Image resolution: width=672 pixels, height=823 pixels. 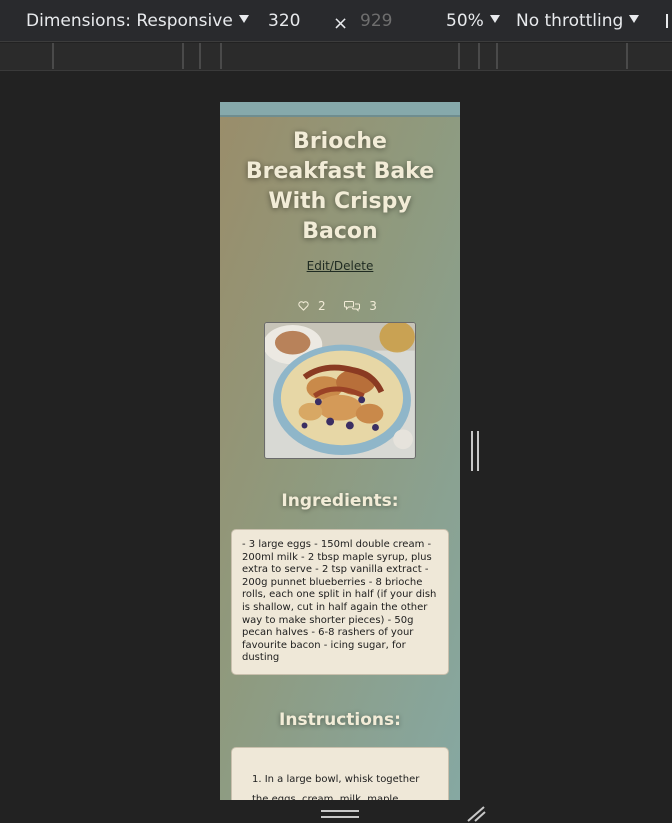 I want to click on recipe-title: Brioche Breakfast Bake With Crispy Bacon, so click(x=340, y=186).